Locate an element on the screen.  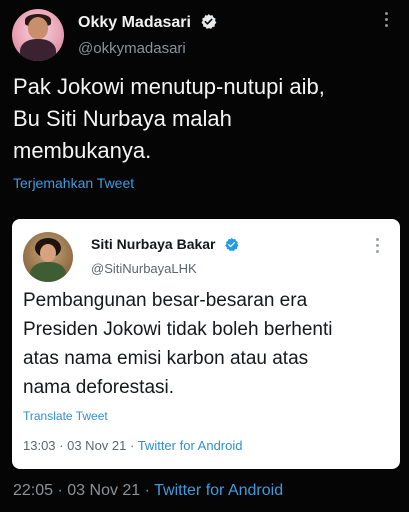
quoted-tweet-time: 13:03 is located at coordinates (39, 445).